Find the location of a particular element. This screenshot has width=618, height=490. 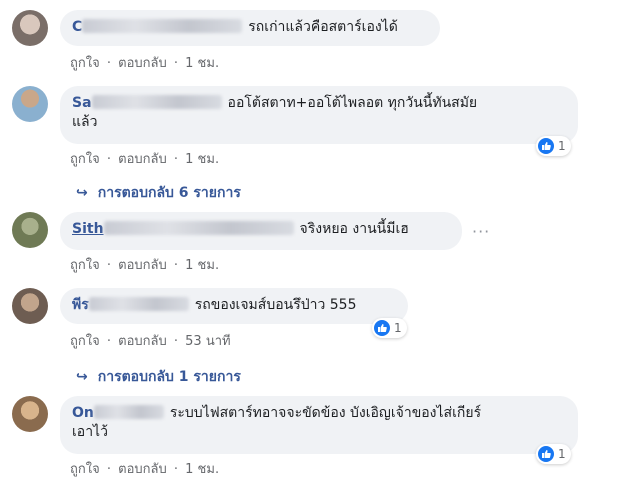

comment-bubble: พีร รถของเจมส์บอนรึป่าว 555 is located at coordinates (234, 306).